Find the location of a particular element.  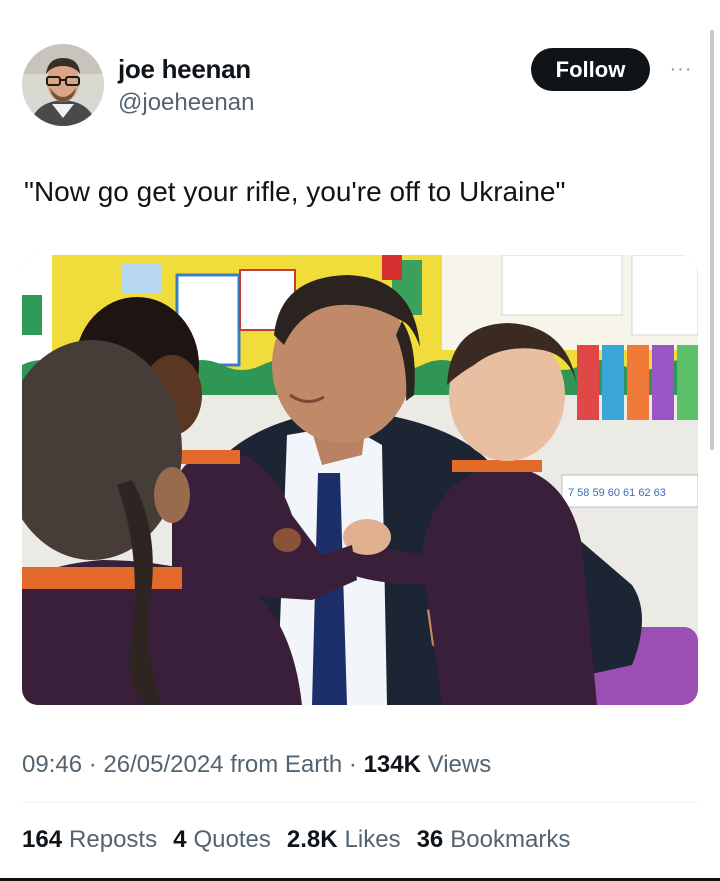

likes-stat: 2.8K Likes is located at coordinates (344, 840).